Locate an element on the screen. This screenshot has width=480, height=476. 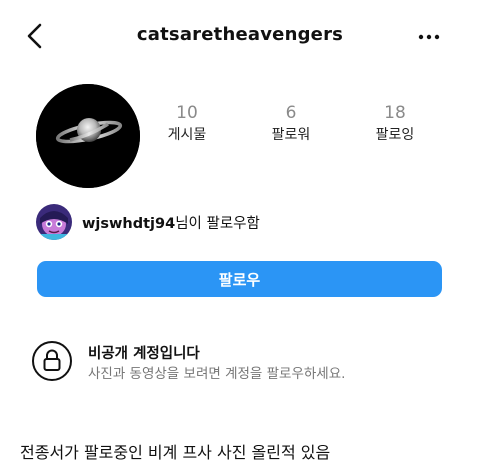
mutual-follower-avatar is located at coordinates (54, 222).